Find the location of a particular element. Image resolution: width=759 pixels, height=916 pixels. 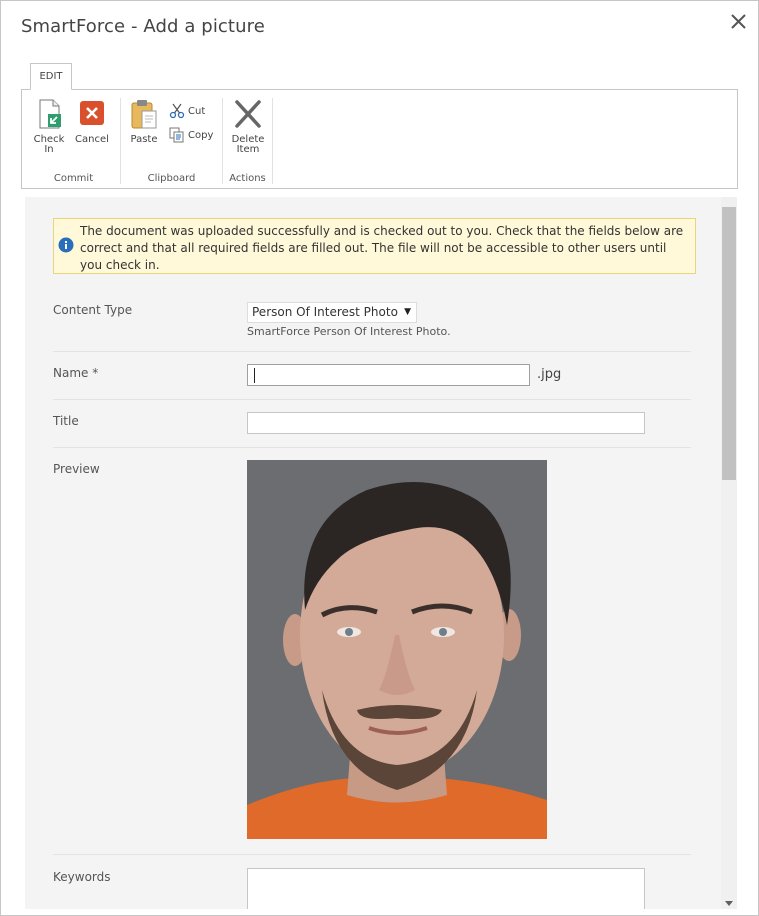

copy-label: Copy is located at coordinates (201, 135).